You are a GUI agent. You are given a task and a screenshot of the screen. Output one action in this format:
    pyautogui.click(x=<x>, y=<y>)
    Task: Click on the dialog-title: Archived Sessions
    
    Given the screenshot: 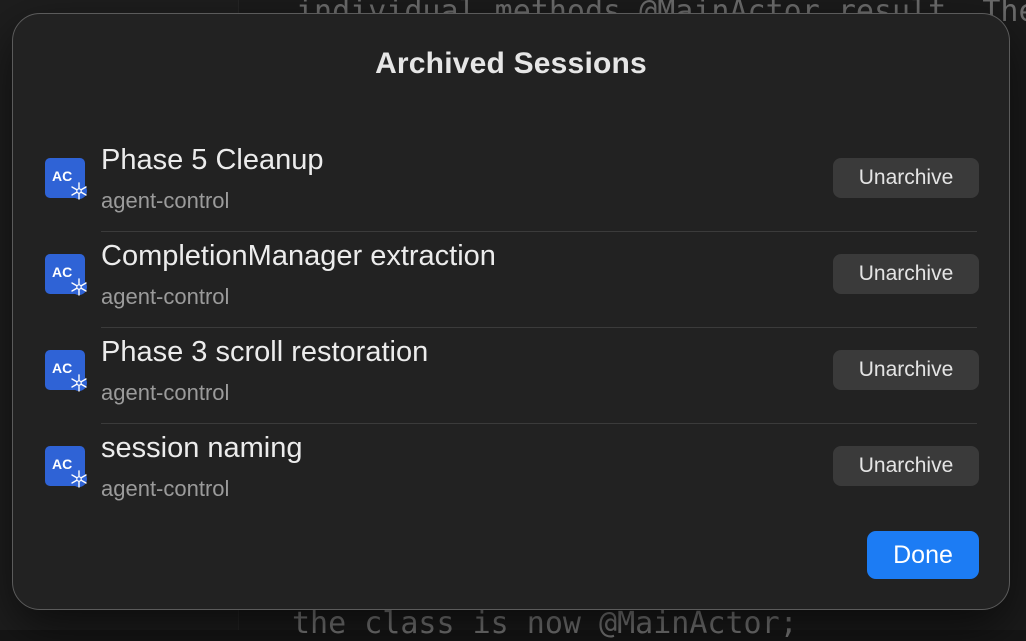 What is the action you would take?
    pyautogui.click(x=511, y=63)
    